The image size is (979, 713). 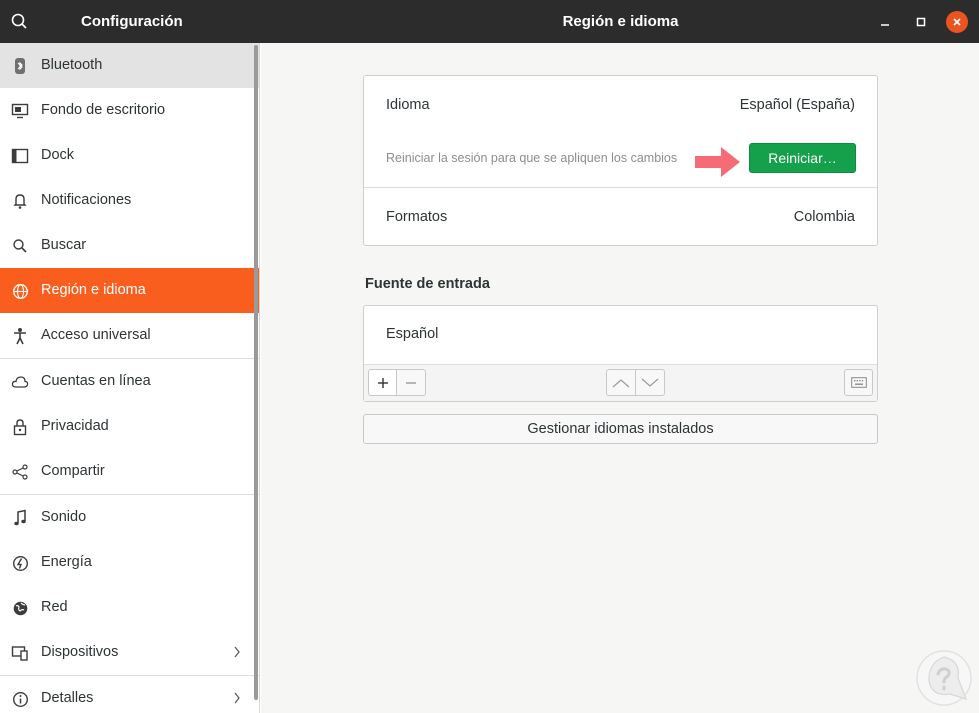 What do you see at coordinates (73, 471) in the screenshot?
I see `sidebar-item-label: Compartir` at bounding box center [73, 471].